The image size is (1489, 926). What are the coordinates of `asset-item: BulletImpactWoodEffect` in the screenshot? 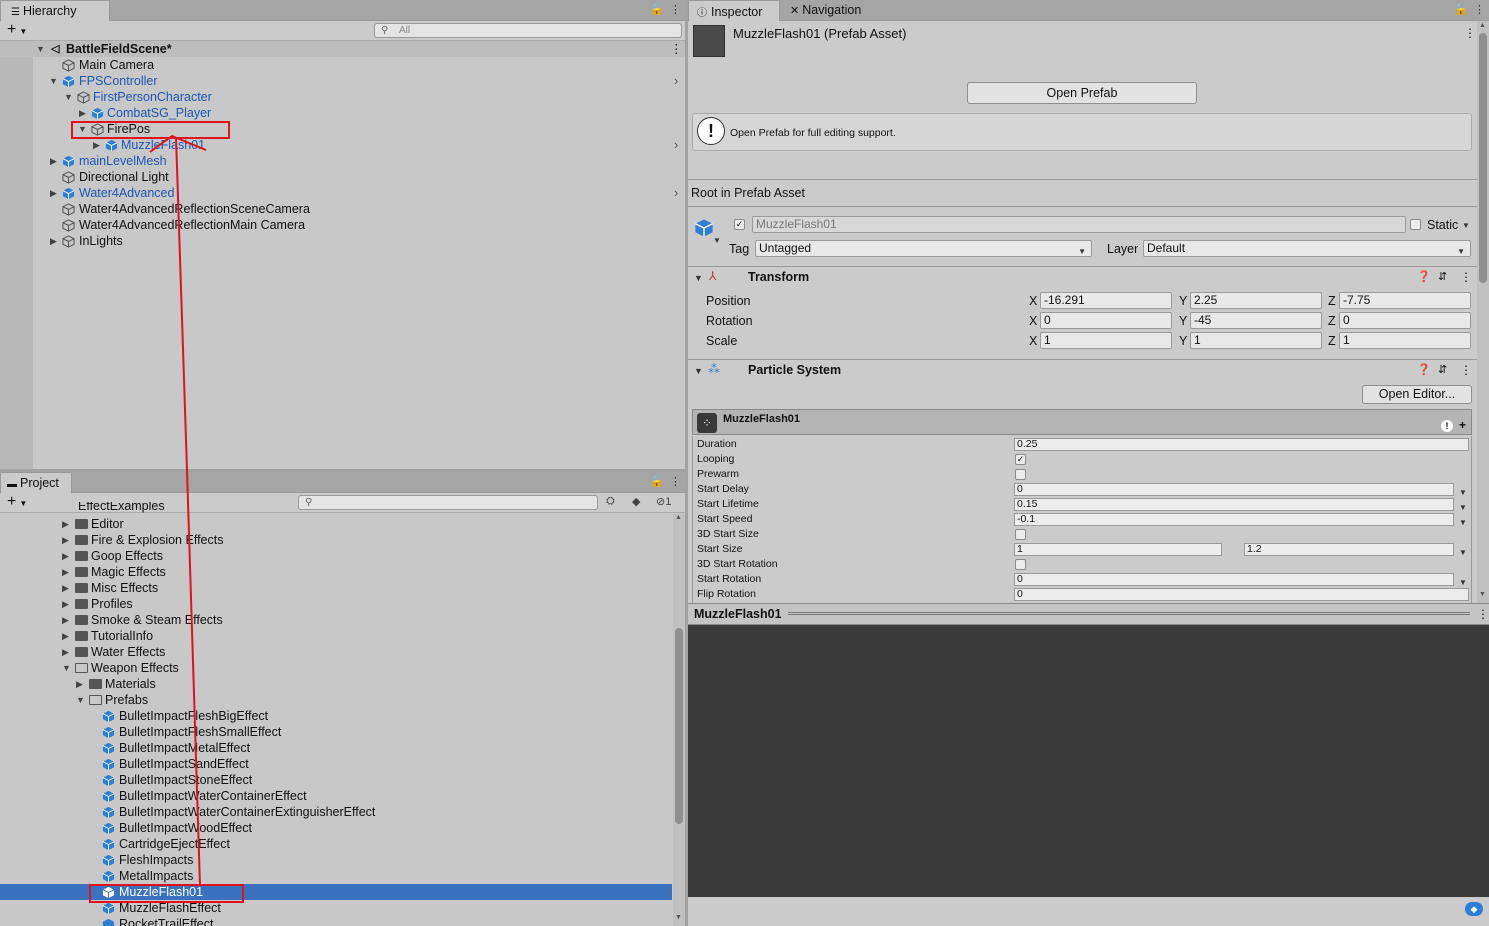 It's located at (342, 828).